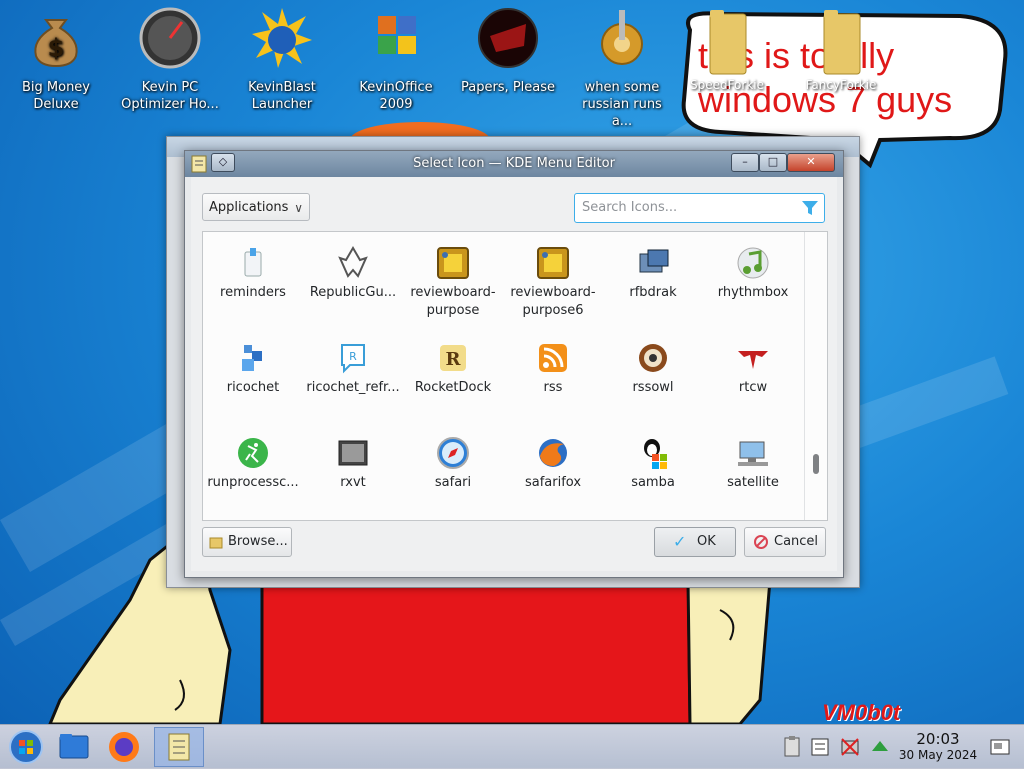 Image resolution: width=1024 pixels, height=771 pixels. I want to click on icon-cell-rfbdrak: rfbdrak, so click(653, 274).